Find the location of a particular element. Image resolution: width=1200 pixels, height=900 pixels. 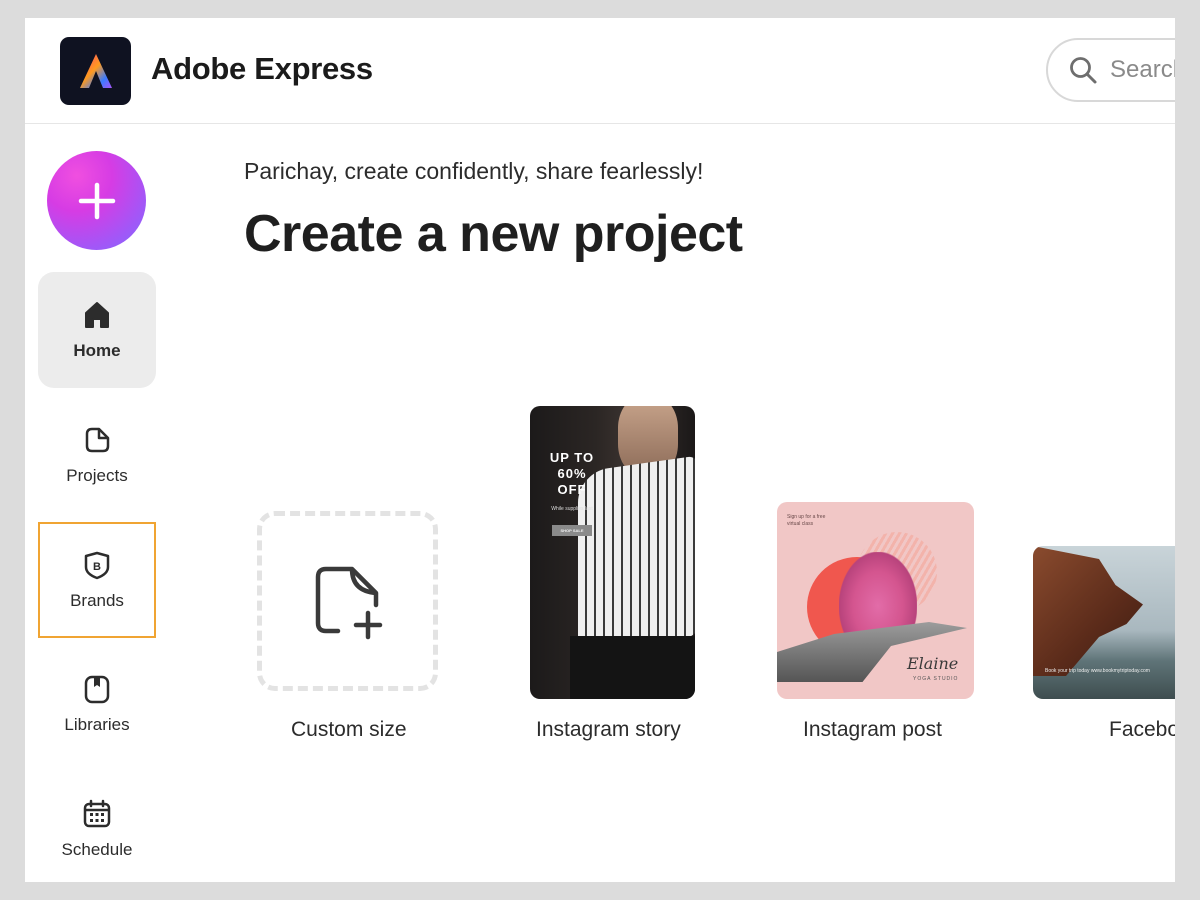

svg-text: B is located at coordinates (97, 567).